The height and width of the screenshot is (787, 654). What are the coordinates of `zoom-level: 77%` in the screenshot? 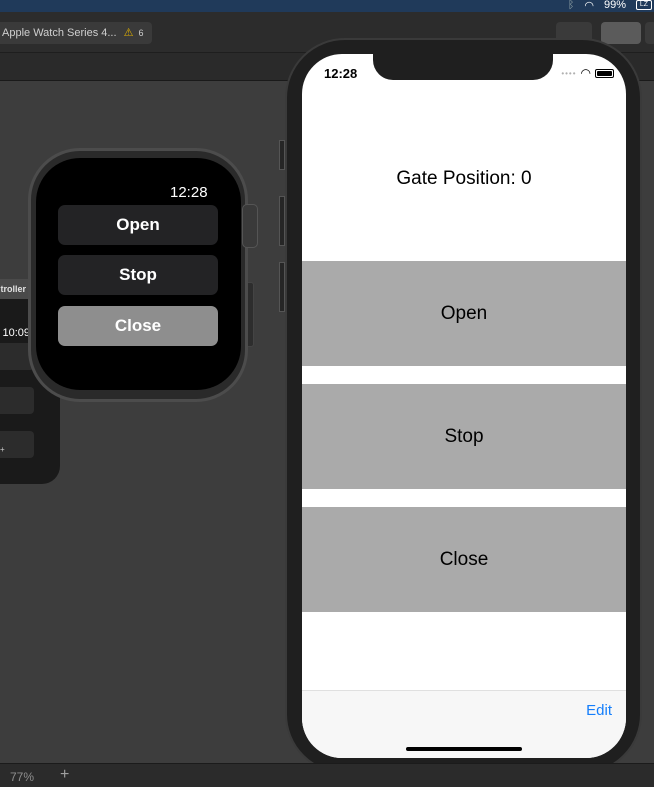 It's located at (22, 777).